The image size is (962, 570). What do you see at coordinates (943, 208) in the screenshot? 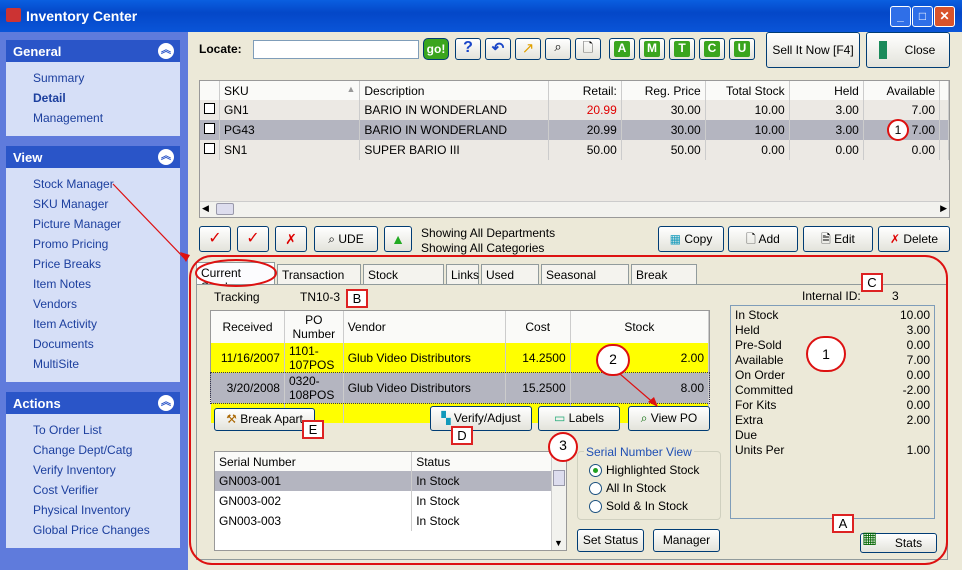
I see `scroll-right-icon: ▶` at bounding box center [943, 208].